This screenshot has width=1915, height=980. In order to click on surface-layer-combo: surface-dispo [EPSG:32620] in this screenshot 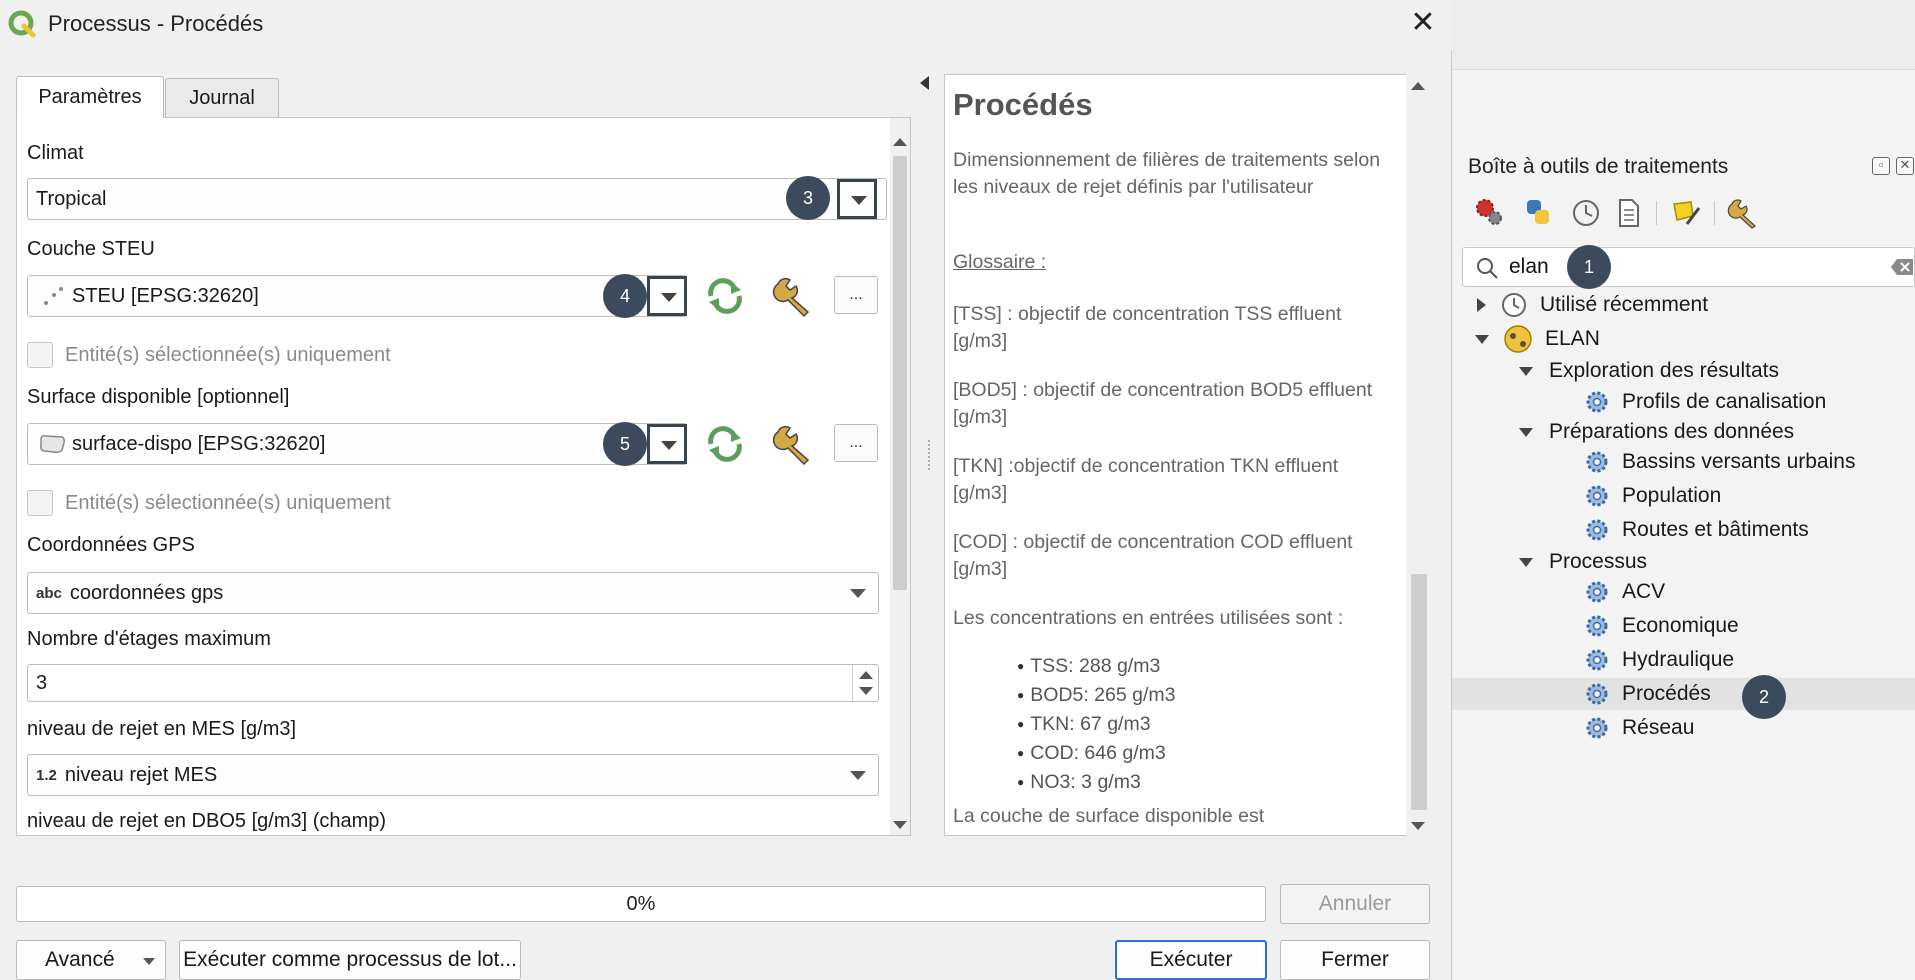, I will do `click(357, 444)`.